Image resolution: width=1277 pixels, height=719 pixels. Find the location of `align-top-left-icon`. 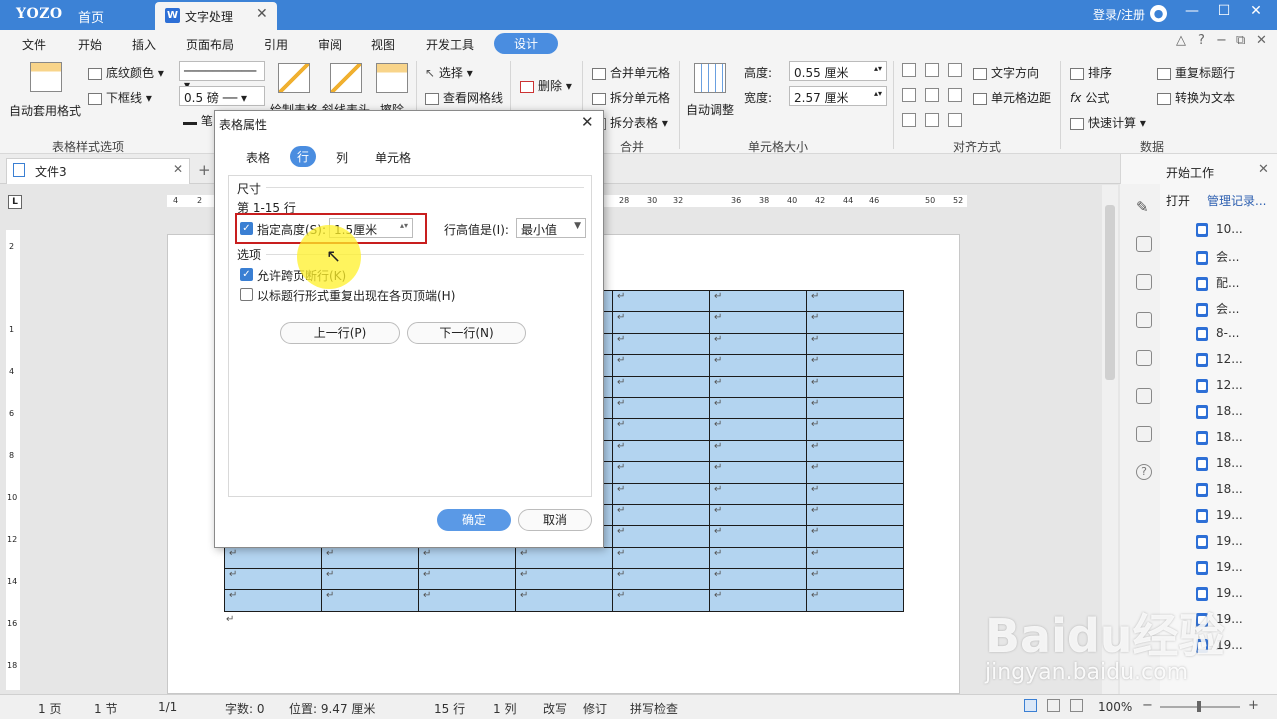

align-top-left-icon is located at coordinates (909, 70).